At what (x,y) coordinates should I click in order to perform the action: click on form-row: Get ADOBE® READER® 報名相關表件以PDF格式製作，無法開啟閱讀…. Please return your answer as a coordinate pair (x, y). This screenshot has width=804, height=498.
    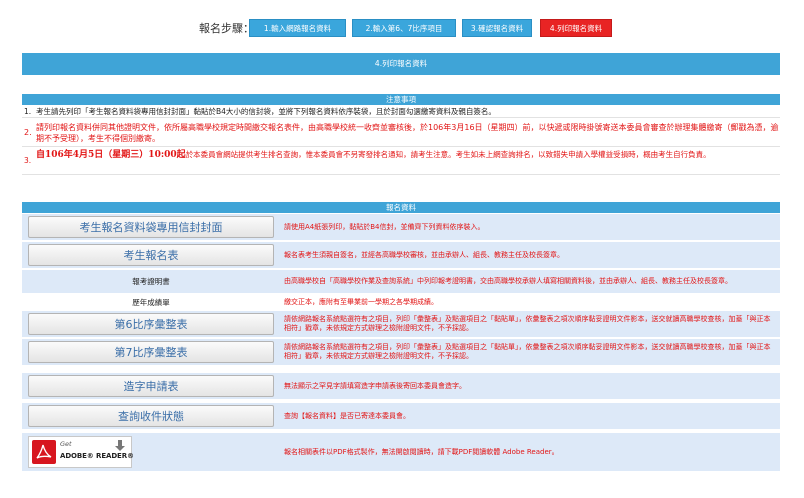
    Looking at the image, I should click on (401, 452).